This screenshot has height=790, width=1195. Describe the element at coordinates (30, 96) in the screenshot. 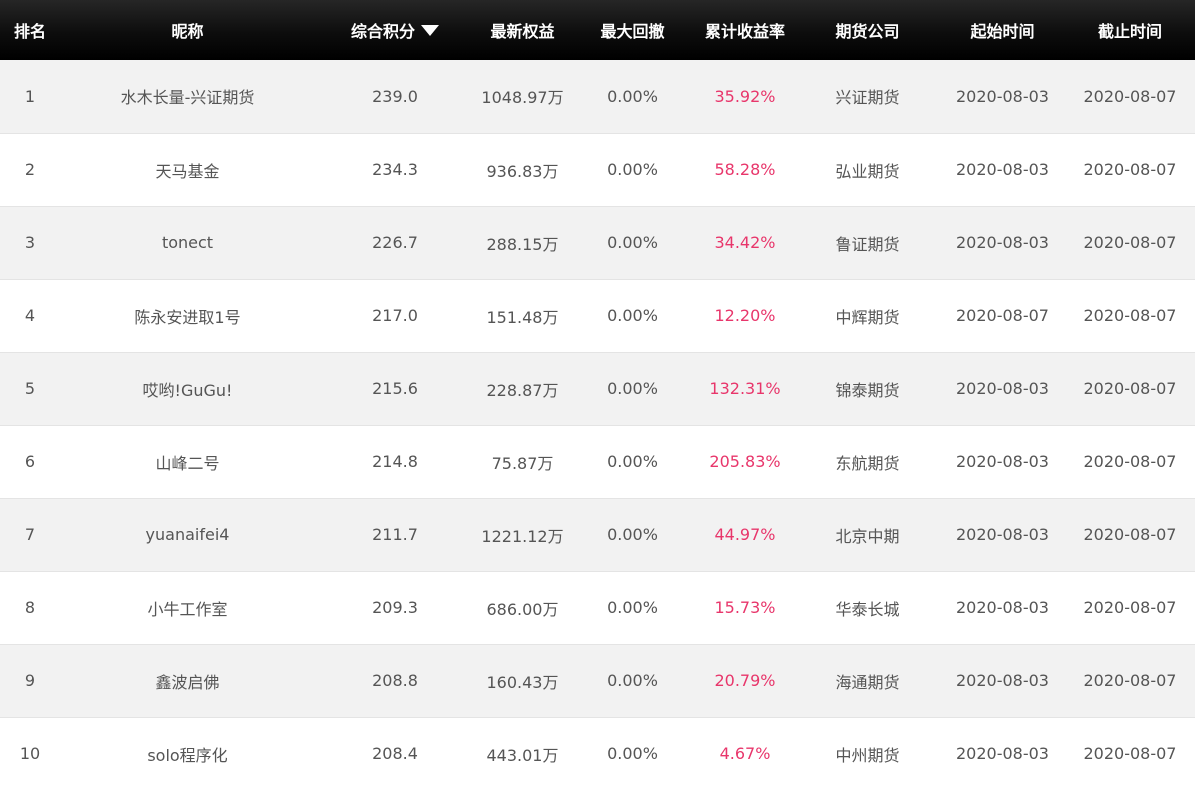

I see `rank-cell: 1` at that location.